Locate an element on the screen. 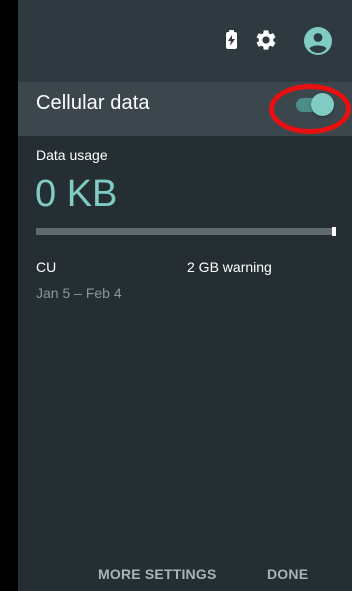 This screenshot has height=591, width=352. carrier-name: CU is located at coordinates (46, 267).